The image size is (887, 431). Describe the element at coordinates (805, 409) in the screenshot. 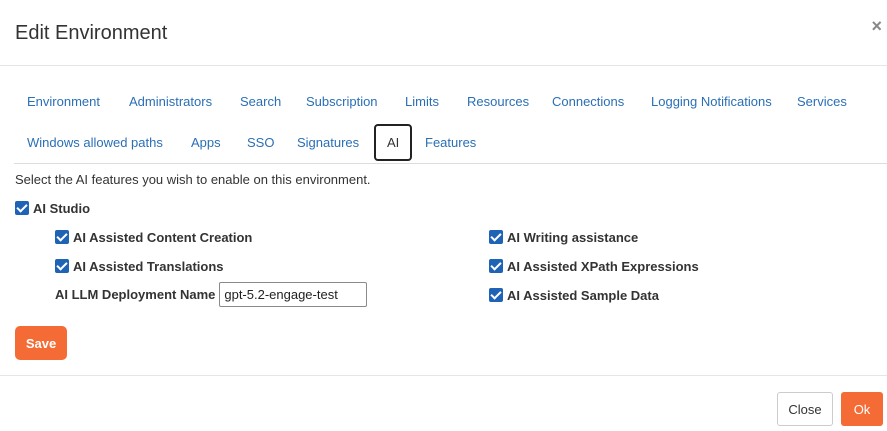

I see `close-button: Close` at that location.